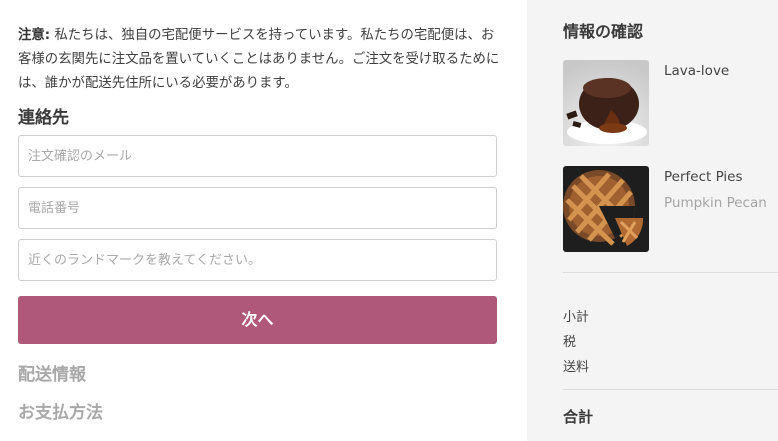  I want to click on pie-thumbnail, so click(606, 209).